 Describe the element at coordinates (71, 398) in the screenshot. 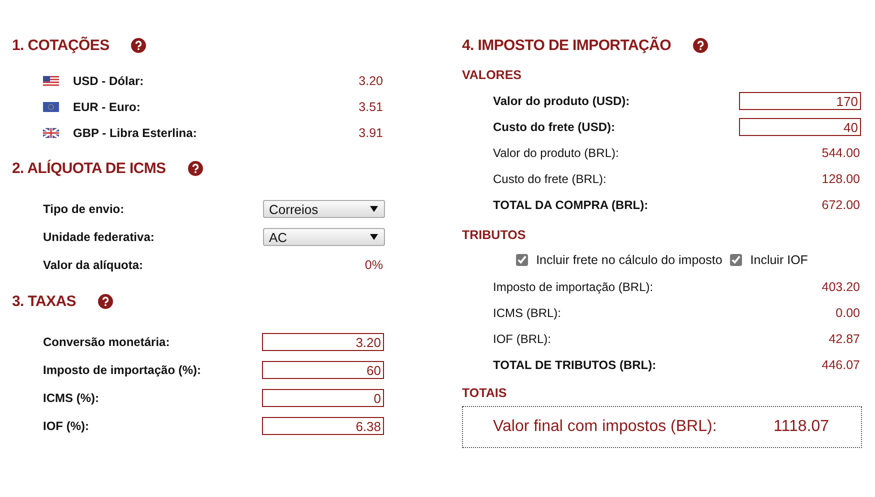

I see `field-label: ICMS (%):` at that location.